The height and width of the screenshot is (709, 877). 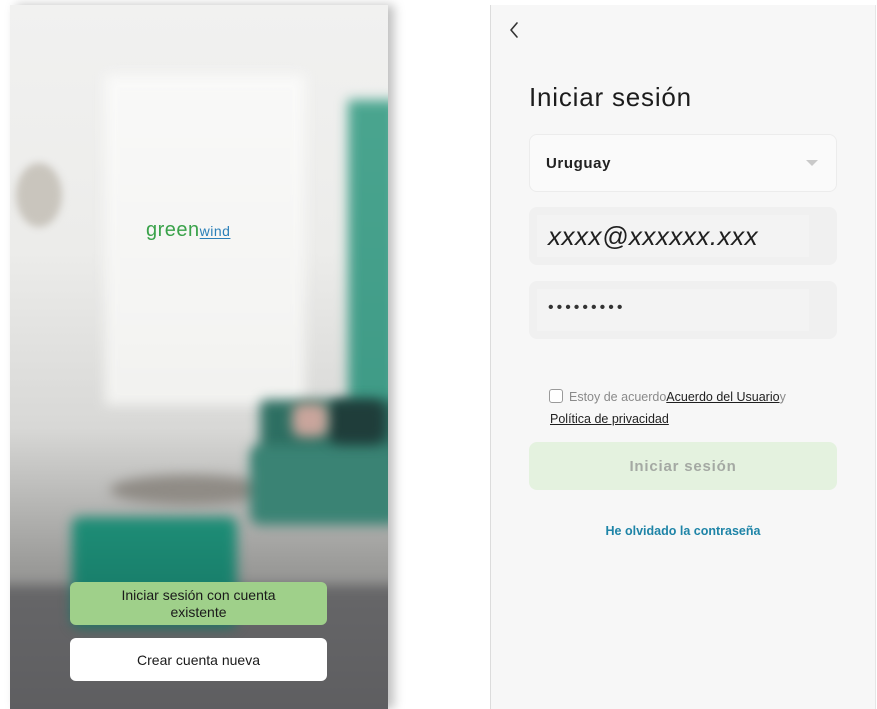 I want to click on brand-logo: greenwind, so click(x=188, y=230).